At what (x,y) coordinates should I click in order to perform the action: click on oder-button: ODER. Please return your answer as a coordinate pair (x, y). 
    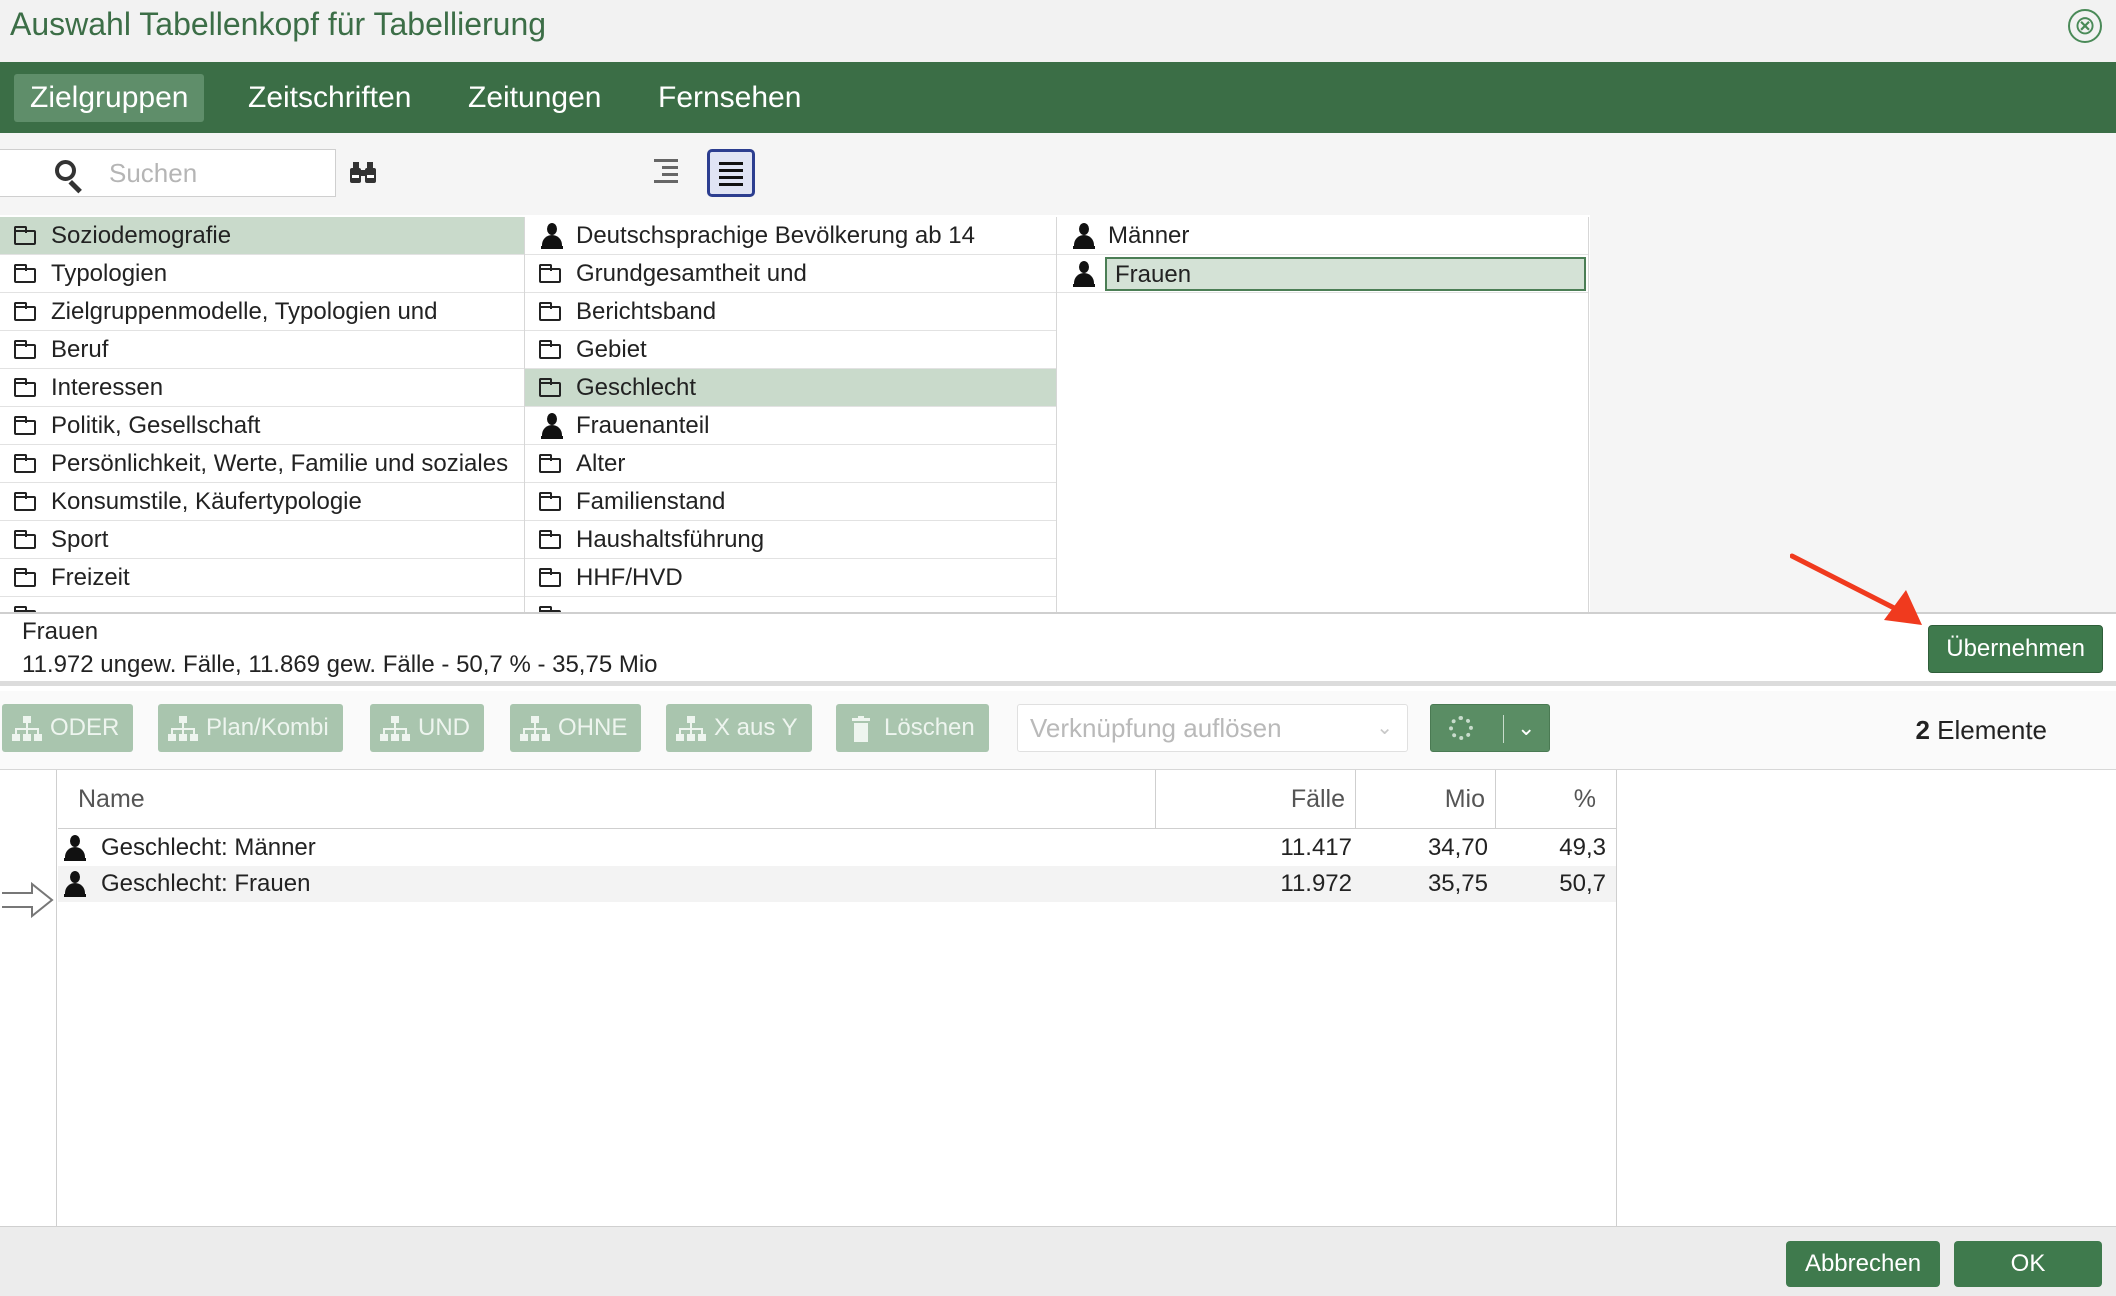
    Looking at the image, I should click on (68, 728).